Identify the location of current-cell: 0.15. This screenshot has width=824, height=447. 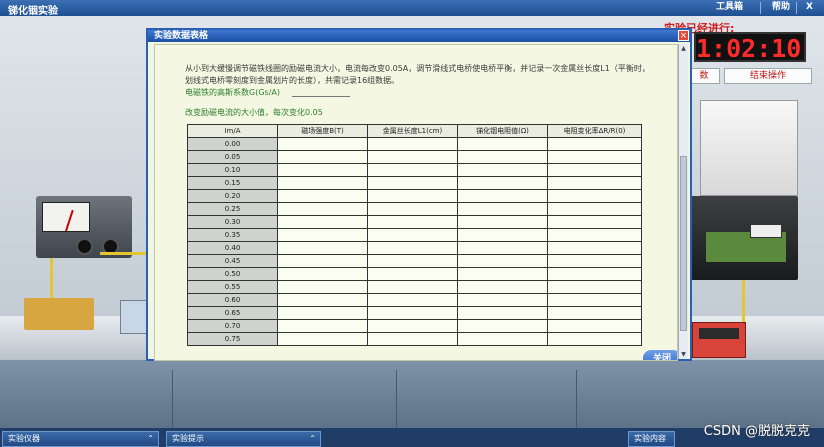
(232, 183).